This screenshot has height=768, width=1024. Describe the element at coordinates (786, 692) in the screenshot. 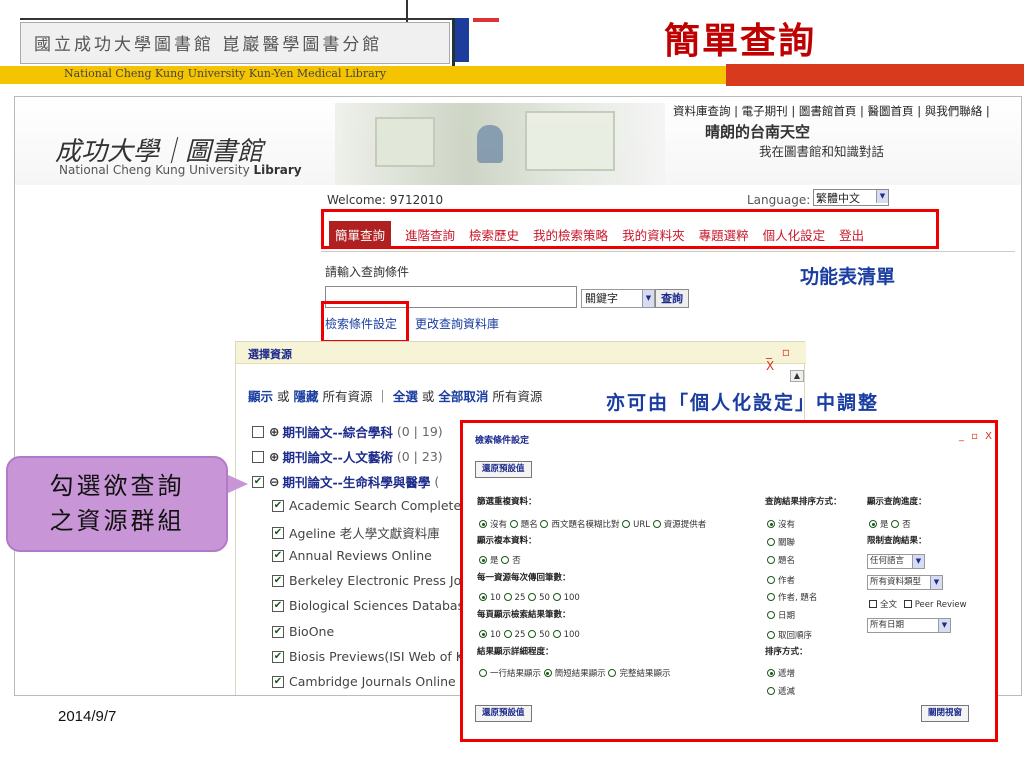

I see `order-descending: 遞減` at that location.